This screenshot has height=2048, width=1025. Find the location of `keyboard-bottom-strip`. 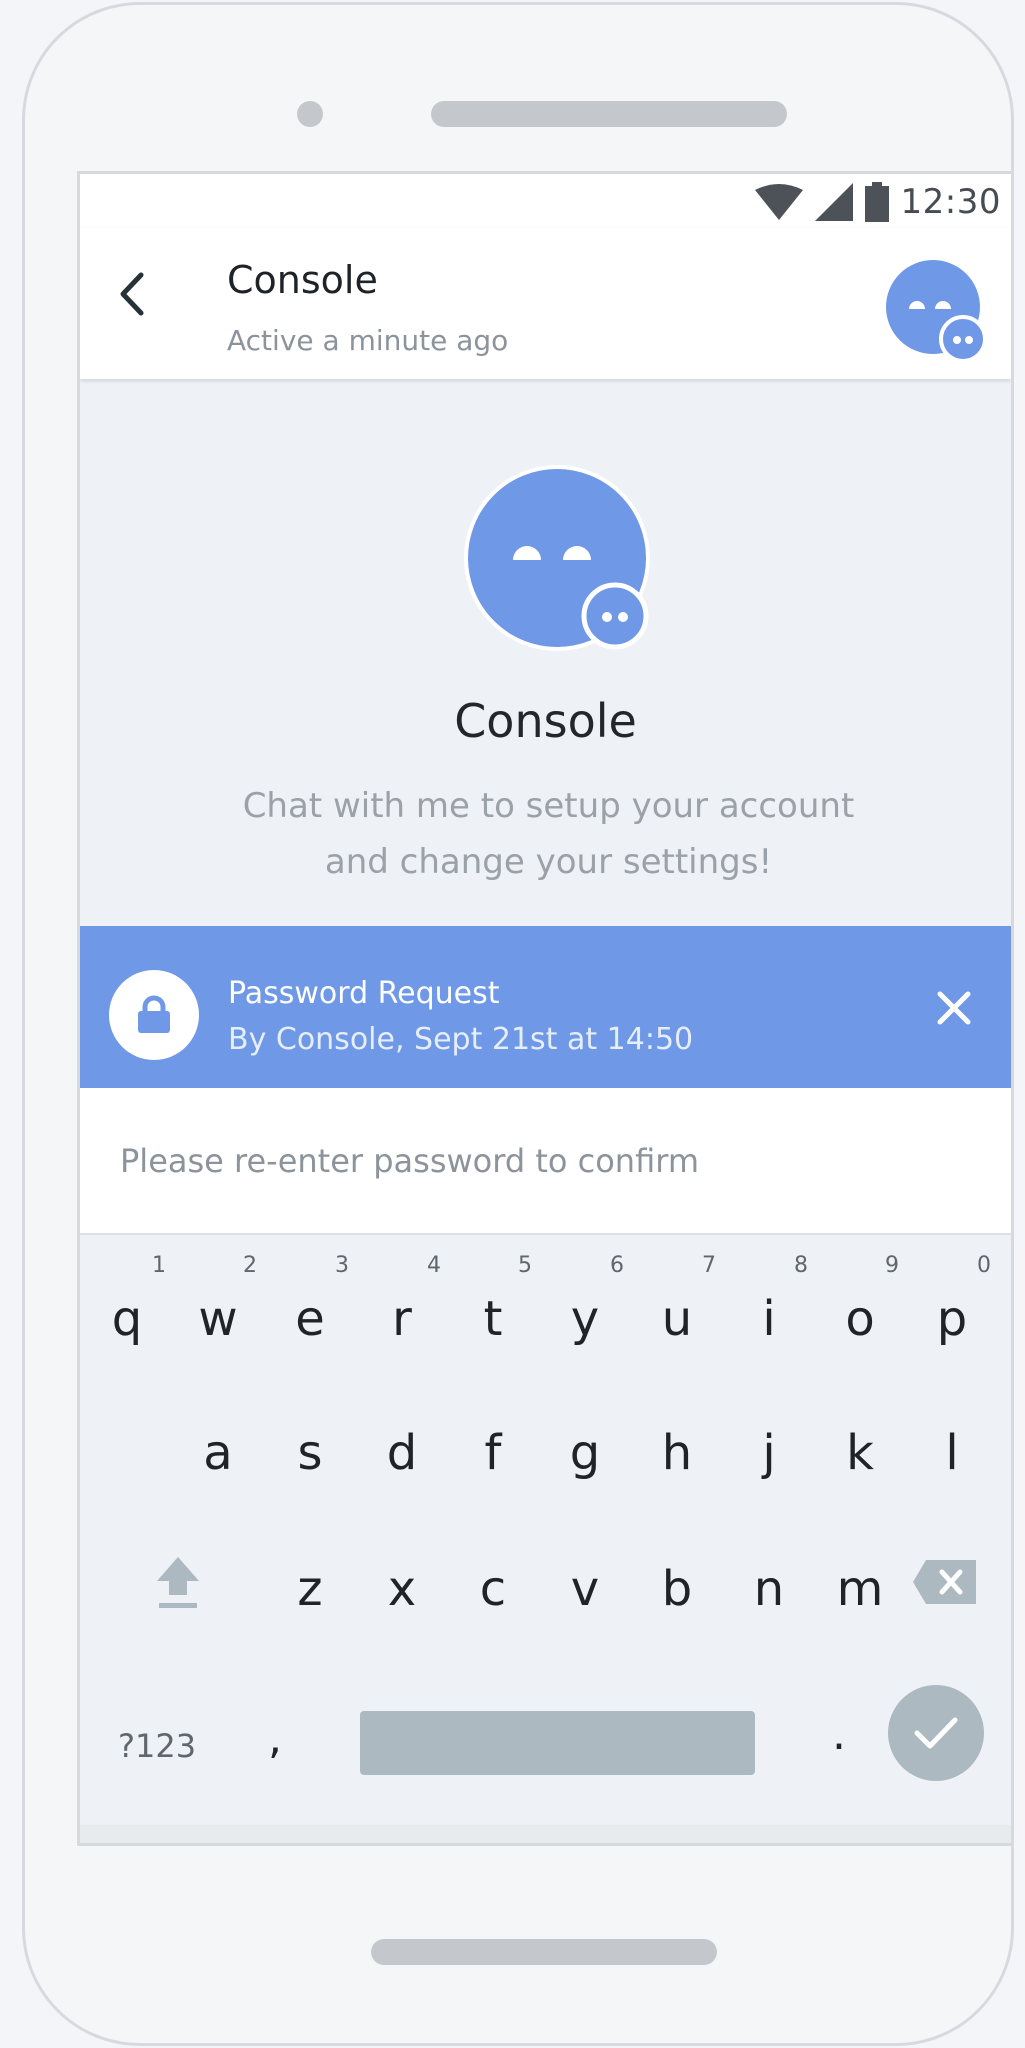

keyboard-bottom-strip is located at coordinates (545, 1834).